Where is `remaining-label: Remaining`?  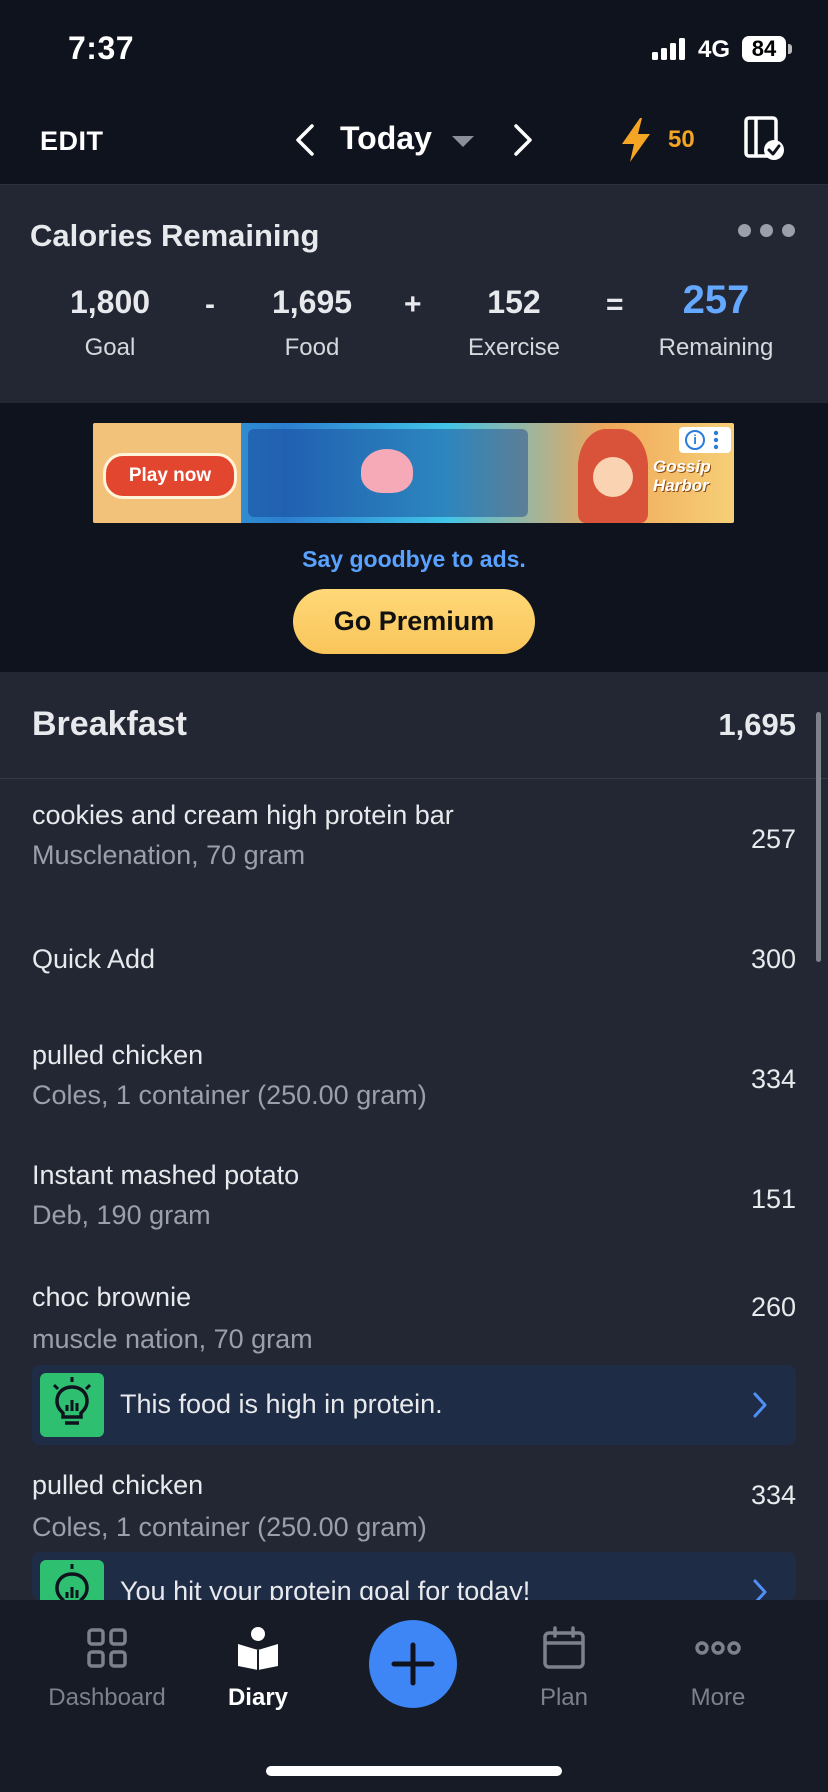
remaining-label: Remaining is located at coordinates (716, 347).